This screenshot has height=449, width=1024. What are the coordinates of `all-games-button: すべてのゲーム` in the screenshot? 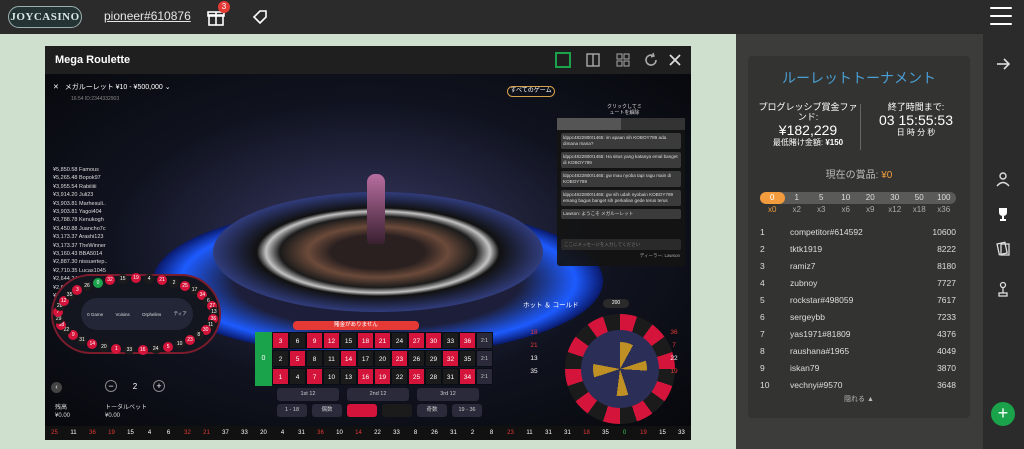 It's located at (531, 91).